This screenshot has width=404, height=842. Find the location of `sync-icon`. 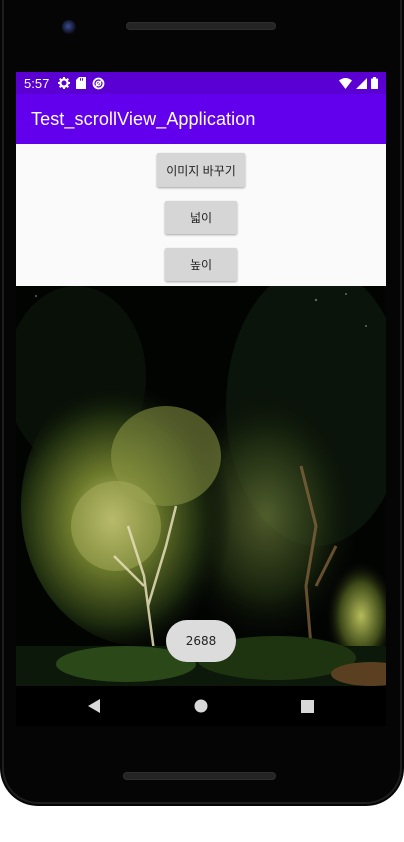

sync-icon is located at coordinates (98, 83).